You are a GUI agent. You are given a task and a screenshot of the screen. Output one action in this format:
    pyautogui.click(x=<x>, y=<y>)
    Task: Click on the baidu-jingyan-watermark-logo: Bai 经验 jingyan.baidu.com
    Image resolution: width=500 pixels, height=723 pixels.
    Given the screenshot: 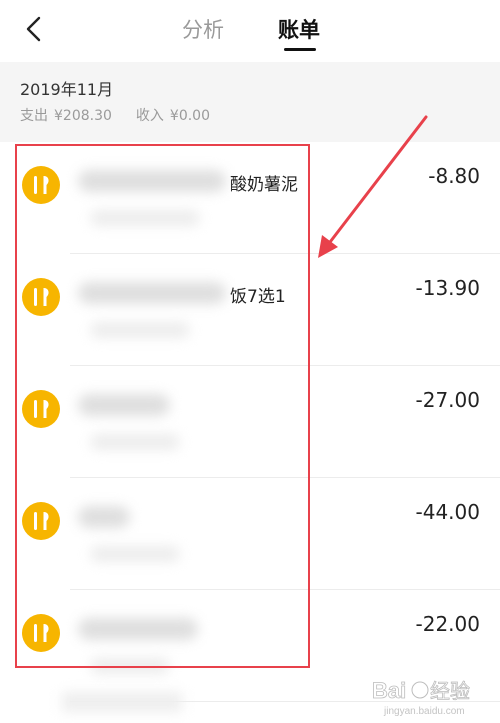 What is the action you would take?
    pyautogui.click(x=432, y=696)
    